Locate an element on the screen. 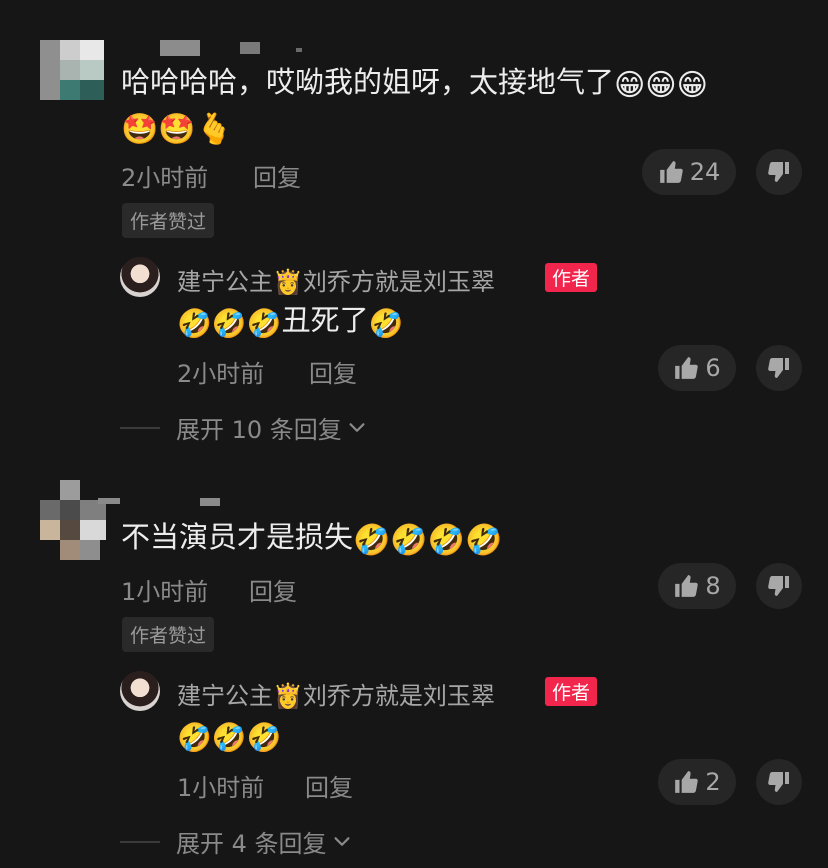  reply-text: 丑死了 is located at coordinates (325, 320).